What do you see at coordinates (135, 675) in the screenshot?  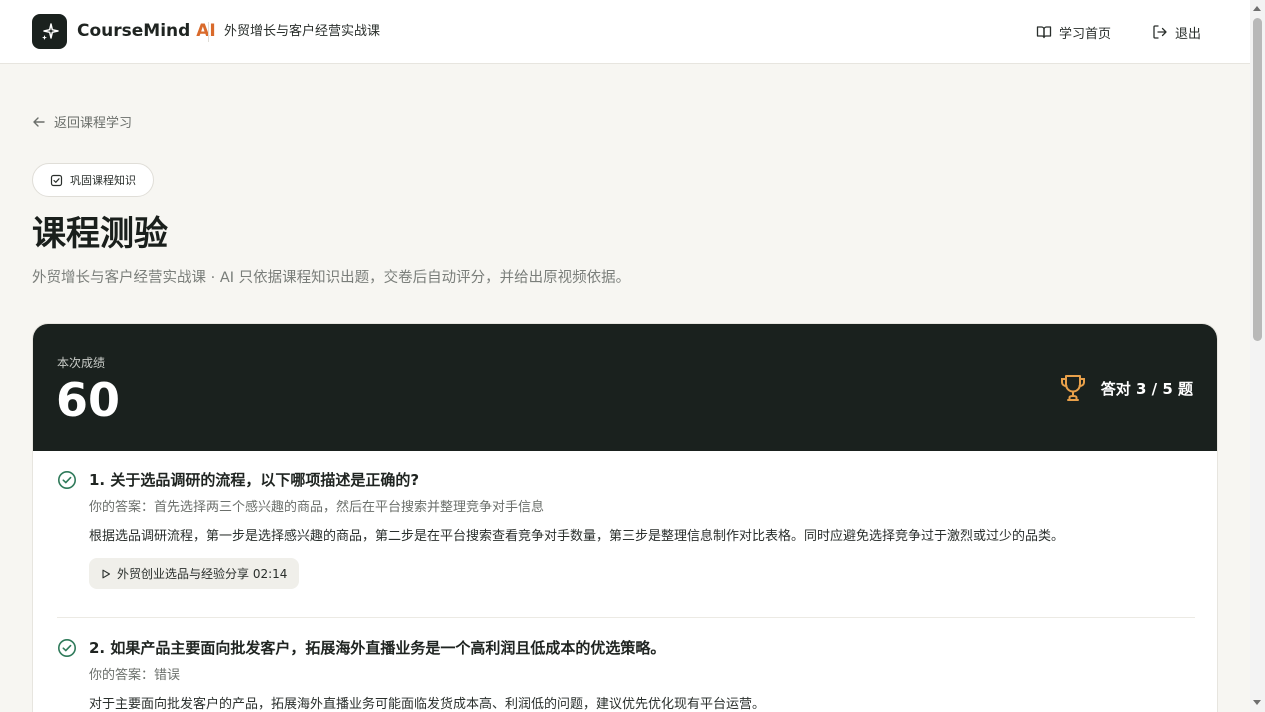 I see `question-user-answer: 你的答案：错误` at bounding box center [135, 675].